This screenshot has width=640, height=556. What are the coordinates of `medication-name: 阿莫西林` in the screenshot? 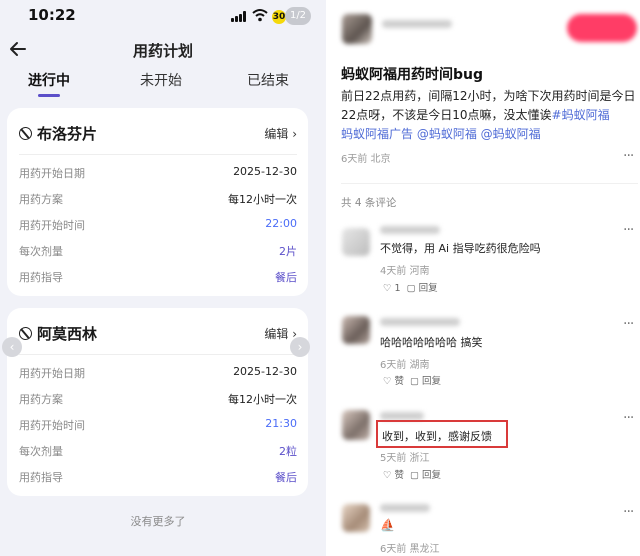 It's located at (67, 334).